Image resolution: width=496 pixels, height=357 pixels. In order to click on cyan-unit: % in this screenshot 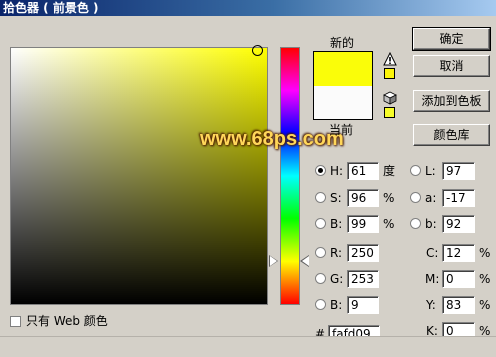, I will do `click(485, 253)`.